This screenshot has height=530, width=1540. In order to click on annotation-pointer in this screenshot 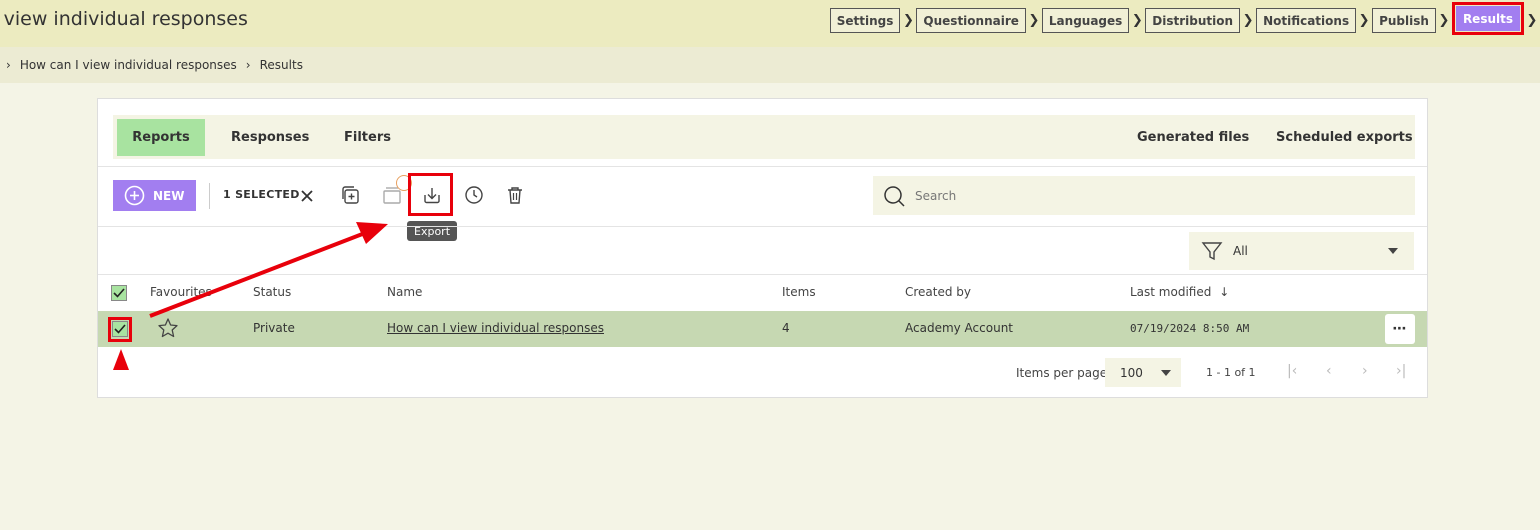, I will do `click(121, 359)`.